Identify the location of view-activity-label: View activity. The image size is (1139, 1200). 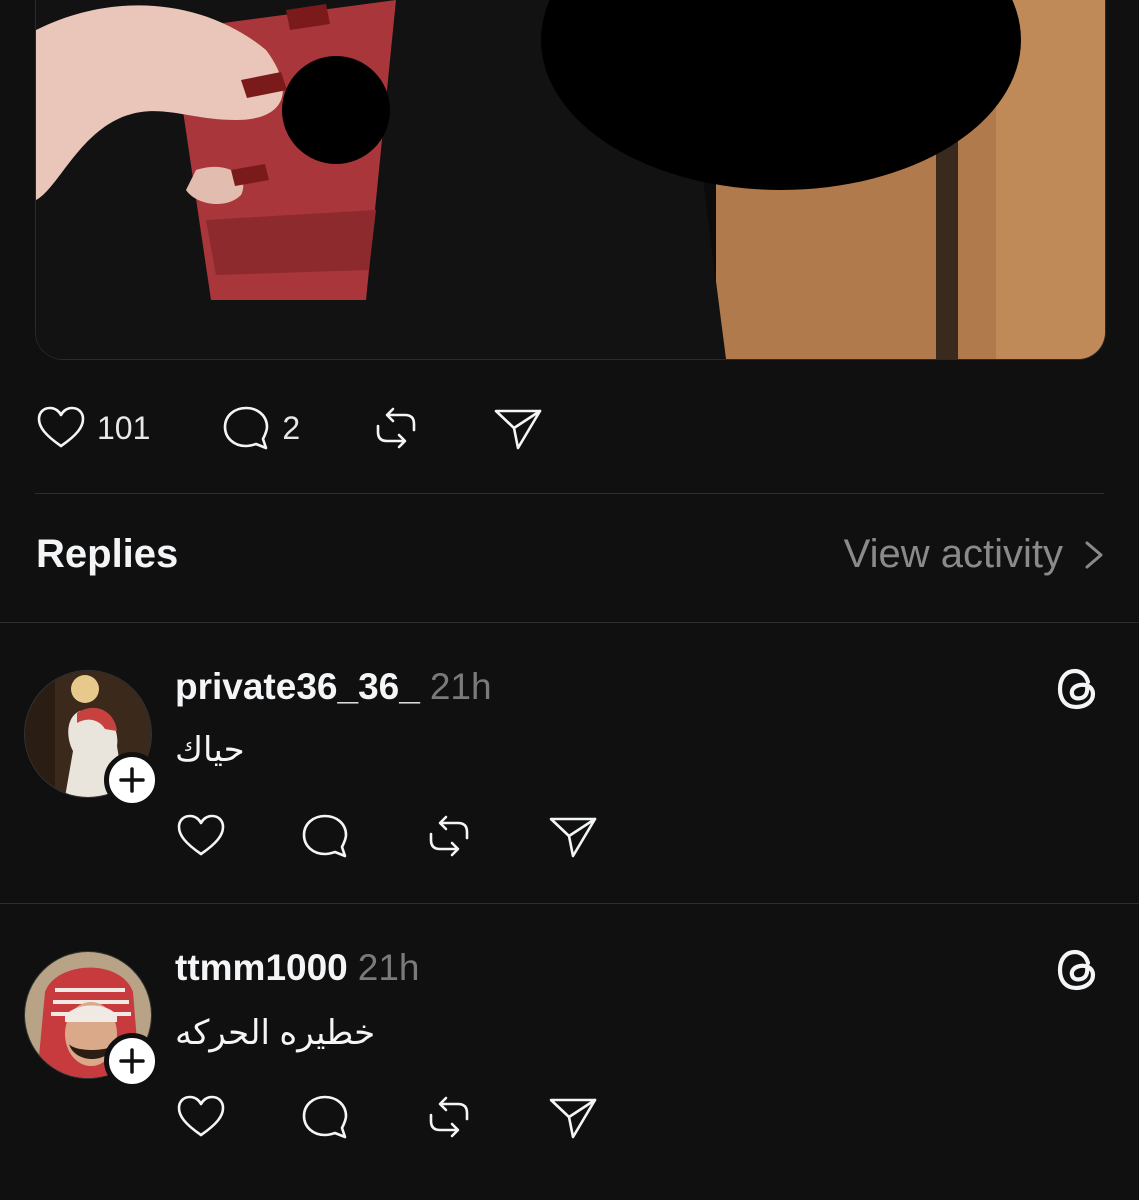
(953, 554).